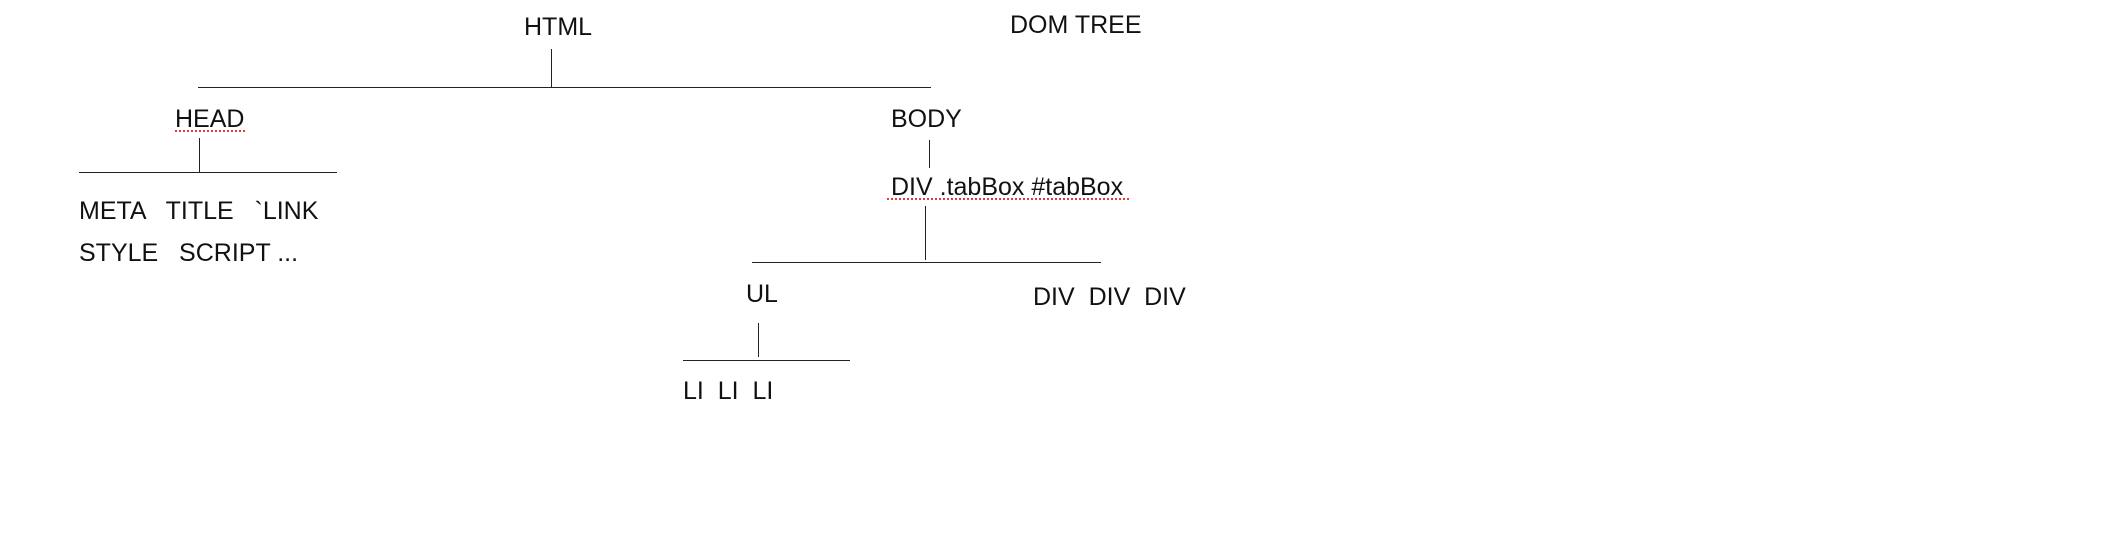  What do you see at coordinates (929, 154) in the screenshot?
I see `connector-body-down` at bounding box center [929, 154].